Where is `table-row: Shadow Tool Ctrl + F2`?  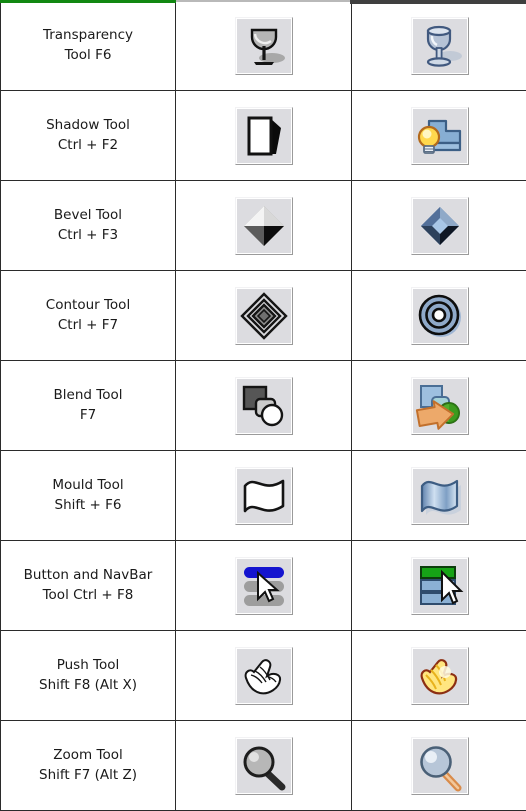
table-row: Shadow Tool Ctrl + F2 is located at coordinates (263, 135).